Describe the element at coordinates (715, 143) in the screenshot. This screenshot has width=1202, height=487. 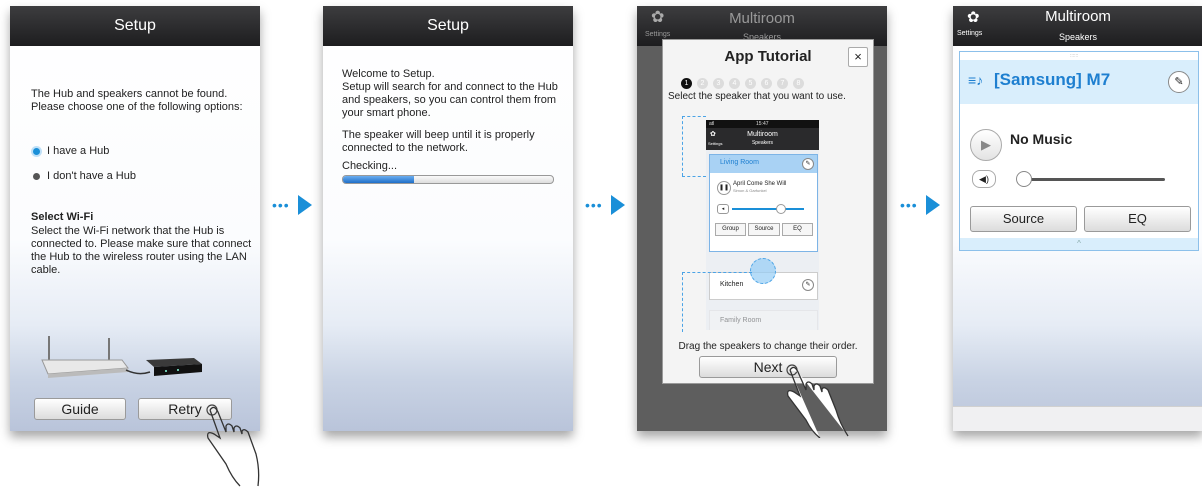
I see `mini-settings-label: Settings` at that location.